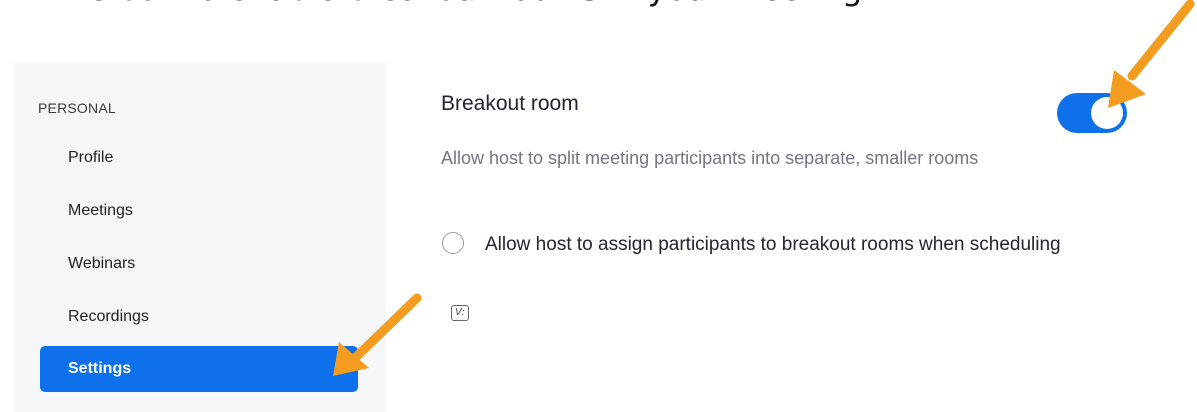  What do you see at coordinates (1151, 54) in the screenshot?
I see `arrow-to-toggle-icon` at bounding box center [1151, 54].